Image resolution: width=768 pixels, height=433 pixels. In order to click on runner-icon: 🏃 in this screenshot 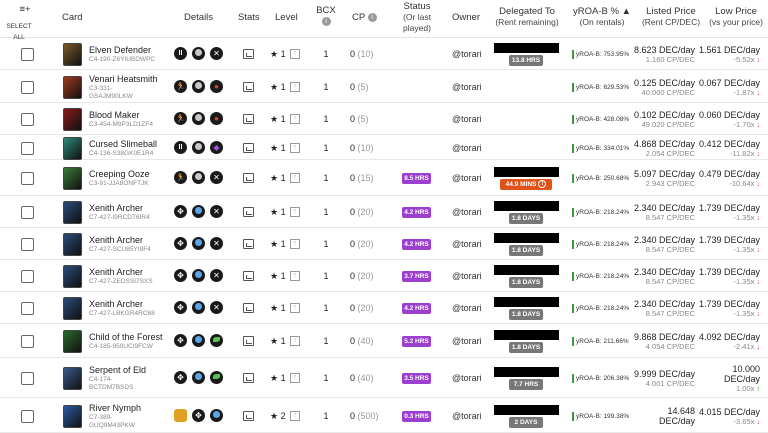, I will do `click(180, 118)`.